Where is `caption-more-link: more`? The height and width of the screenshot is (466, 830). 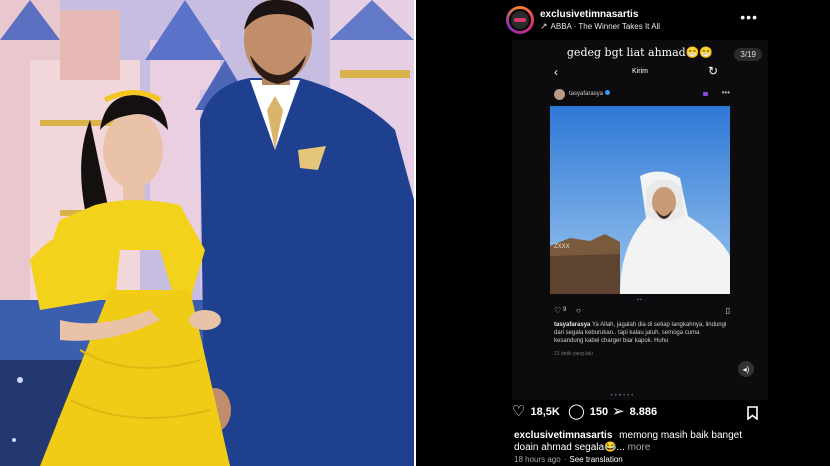 caption-more-link: more is located at coordinates (639, 447).